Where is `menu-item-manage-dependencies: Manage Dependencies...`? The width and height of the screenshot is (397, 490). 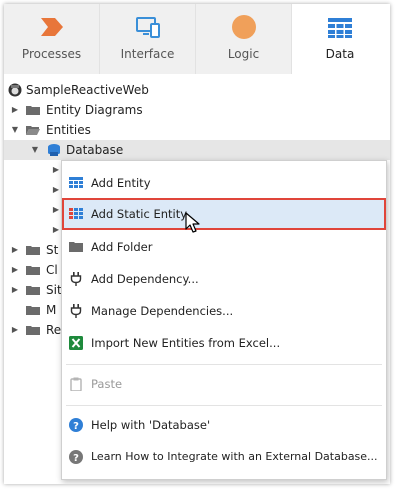
menu-item-manage-dependencies: Manage Dependencies... is located at coordinates (224, 311).